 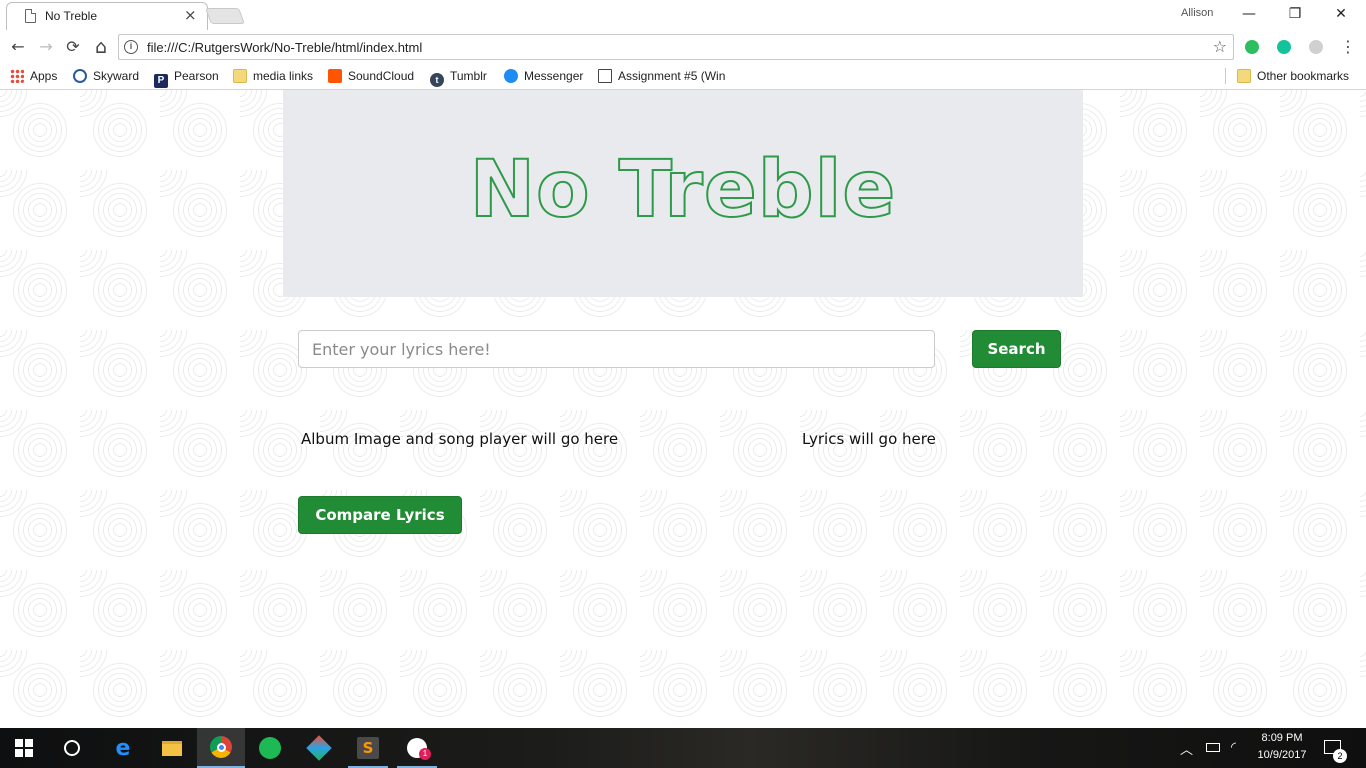 I want to click on bookmark-other: Other bookmarks, so click(x=1293, y=76).